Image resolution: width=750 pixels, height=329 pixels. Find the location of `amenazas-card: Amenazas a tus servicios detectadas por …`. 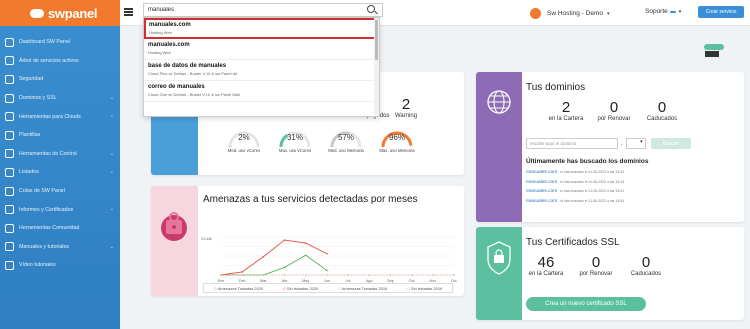

amenazas-card: Amenazas a tus servicios detectadas por … is located at coordinates (307, 241).